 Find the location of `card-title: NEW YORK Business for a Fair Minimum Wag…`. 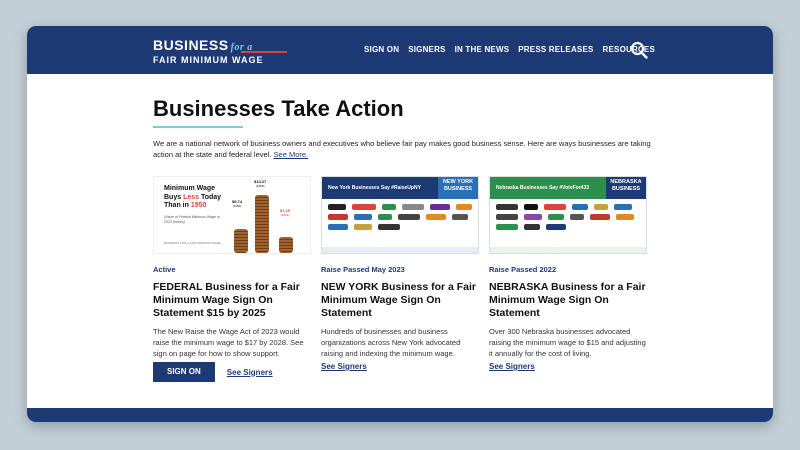

card-title: NEW YORK Business for a Fair Minimum Wag… is located at coordinates (400, 300).